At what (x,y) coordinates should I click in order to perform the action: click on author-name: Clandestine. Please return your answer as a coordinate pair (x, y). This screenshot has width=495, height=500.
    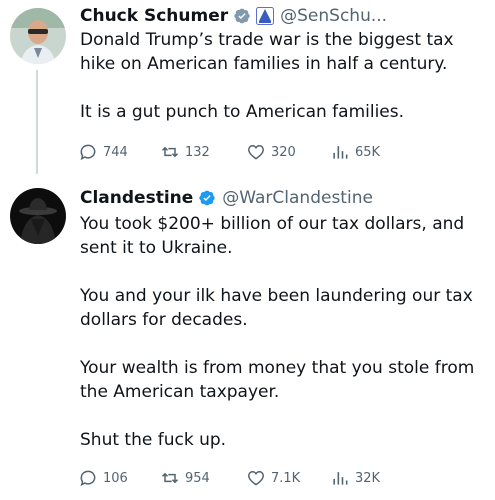
    Looking at the image, I should click on (136, 198).